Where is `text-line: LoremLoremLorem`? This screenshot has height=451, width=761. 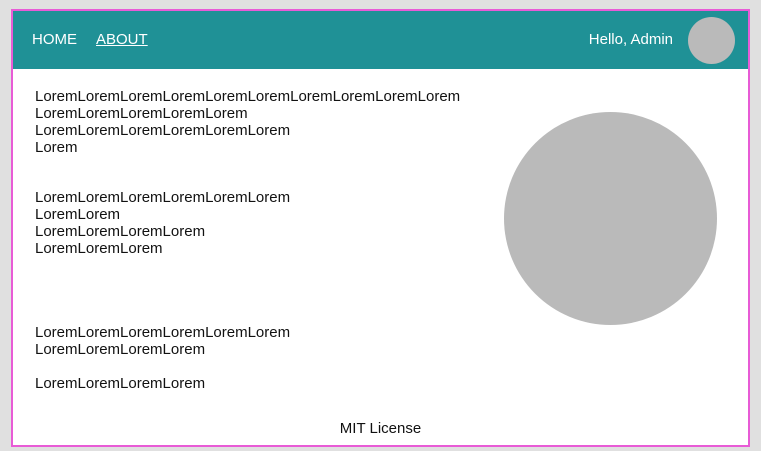
text-line: LoremLoremLorem is located at coordinates (99, 248).